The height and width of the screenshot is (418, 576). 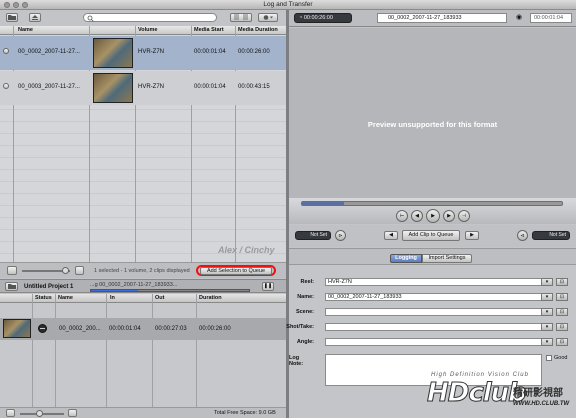 What do you see at coordinates (113, 88) in the screenshot?
I see `clip-thumbnail` at bounding box center [113, 88].